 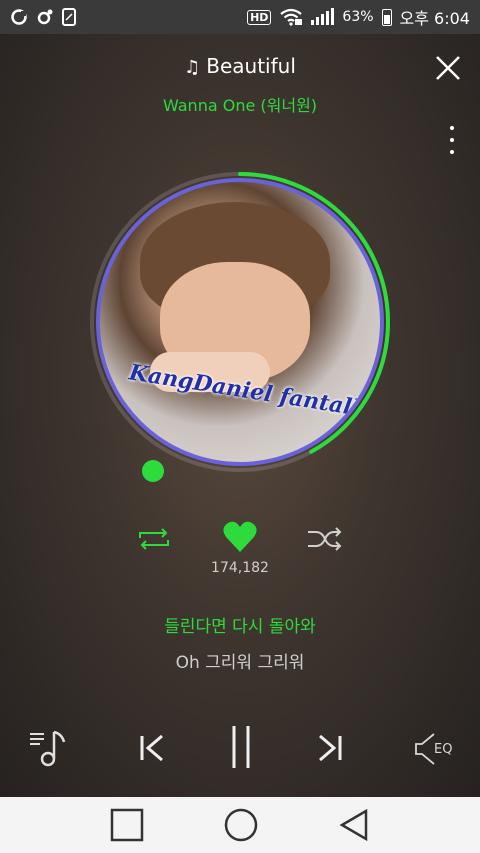 What do you see at coordinates (127, 825) in the screenshot?
I see `recents-square-icon` at bounding box center [127, 825].